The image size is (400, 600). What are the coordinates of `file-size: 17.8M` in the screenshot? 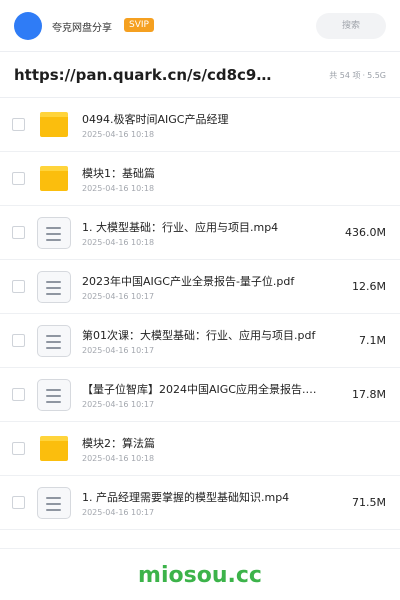 It's located at (369, 394).